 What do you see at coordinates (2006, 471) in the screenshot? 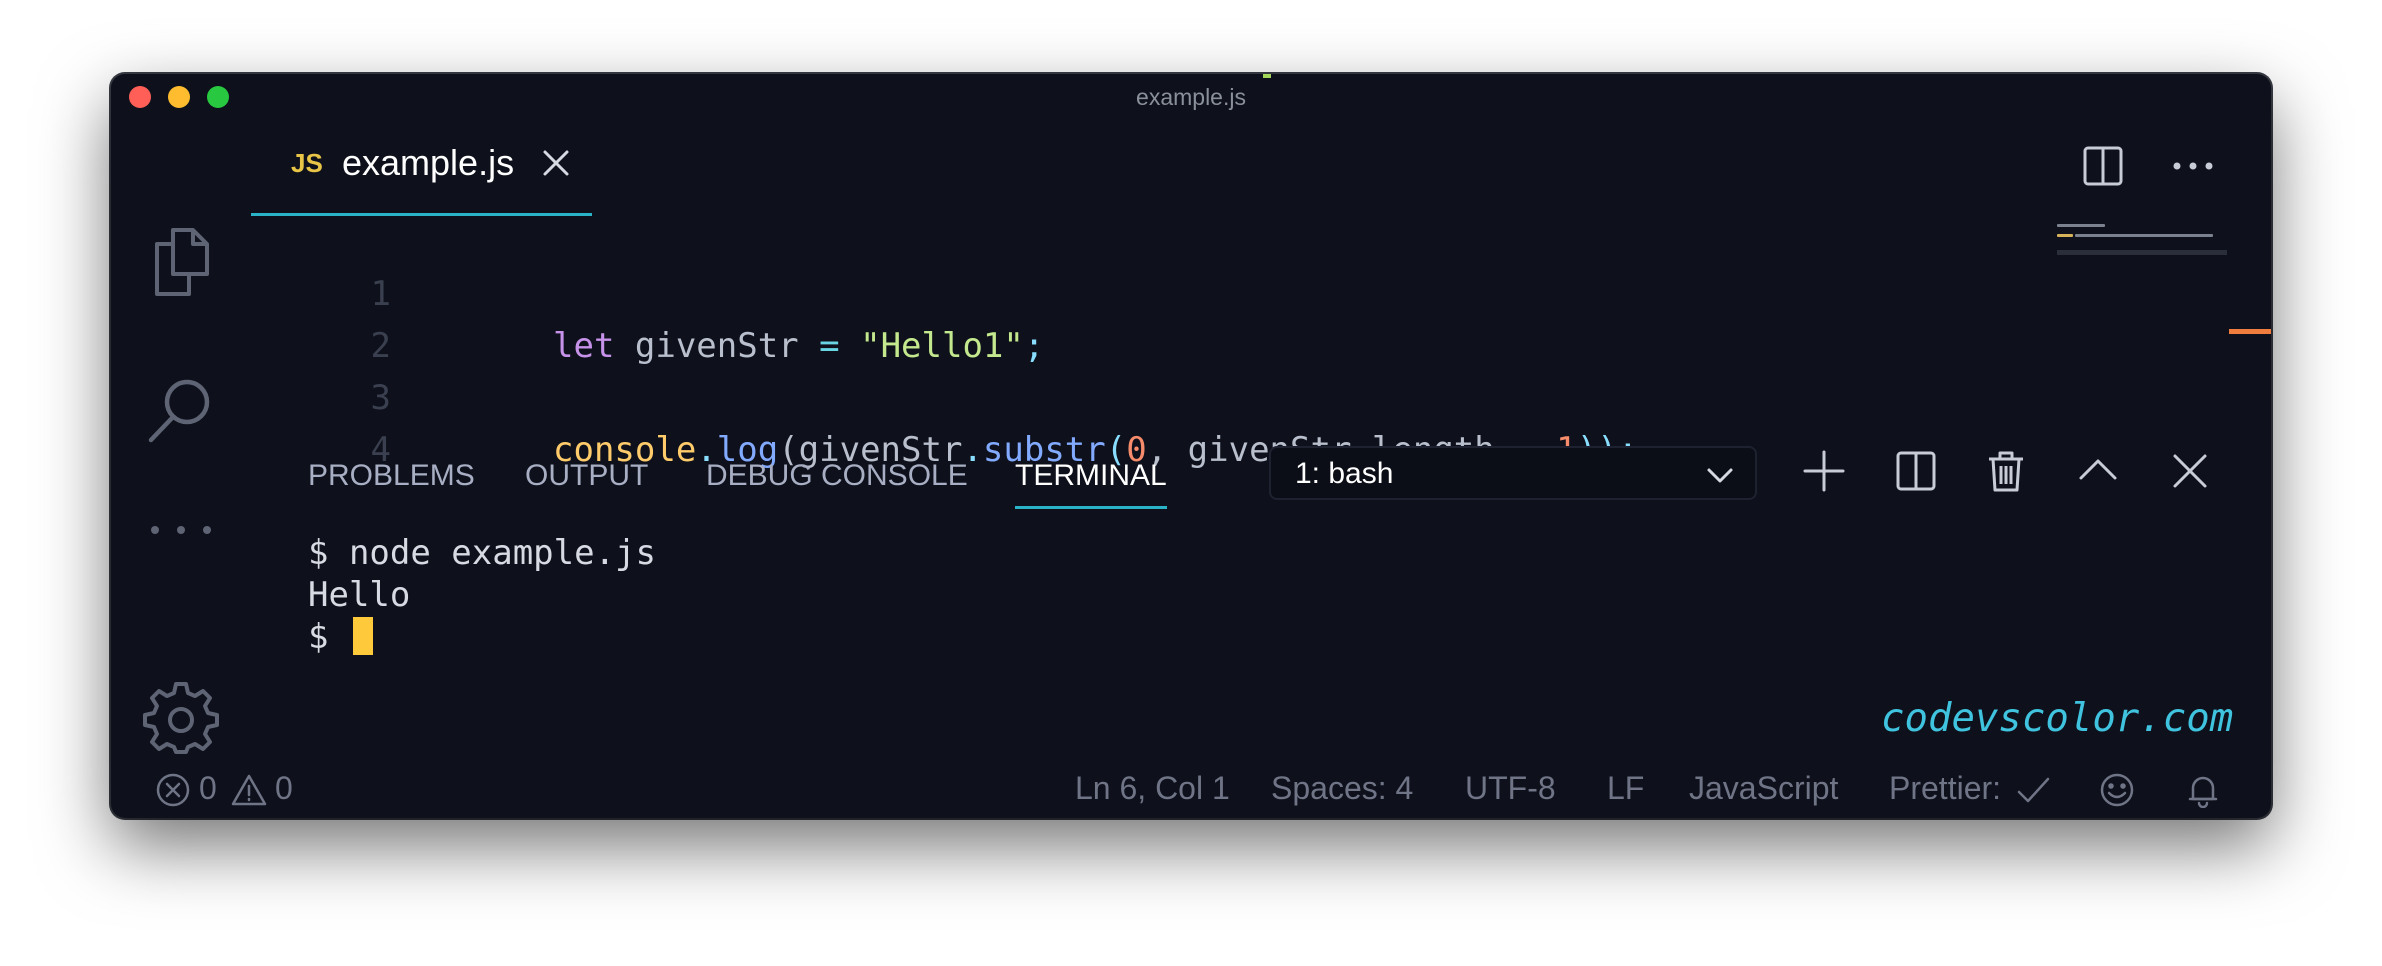
I see `trash-icon` at bounding box center [2006, 471].